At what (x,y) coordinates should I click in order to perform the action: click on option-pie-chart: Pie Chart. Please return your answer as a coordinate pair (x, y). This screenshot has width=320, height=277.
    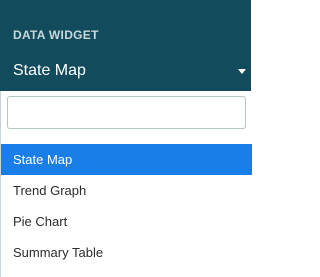
    Looking at the image, I should click on (126, 221).